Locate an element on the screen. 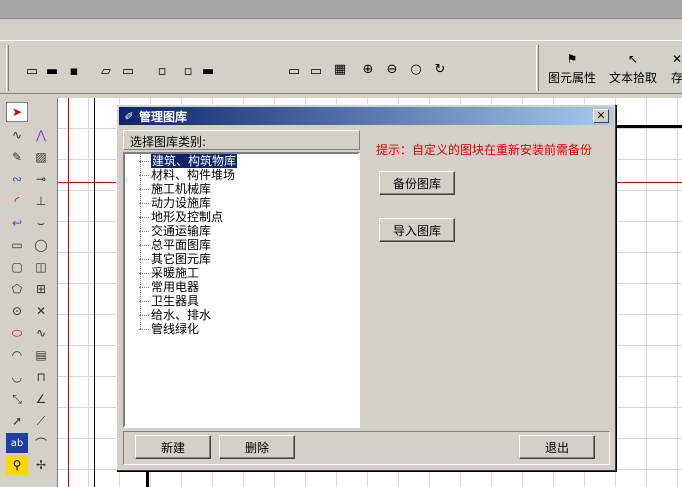 Image resolution: width=682 pixels, height=487 pixels. tree-item-electrical: 常用电器 is located at coordinates (242, 287).